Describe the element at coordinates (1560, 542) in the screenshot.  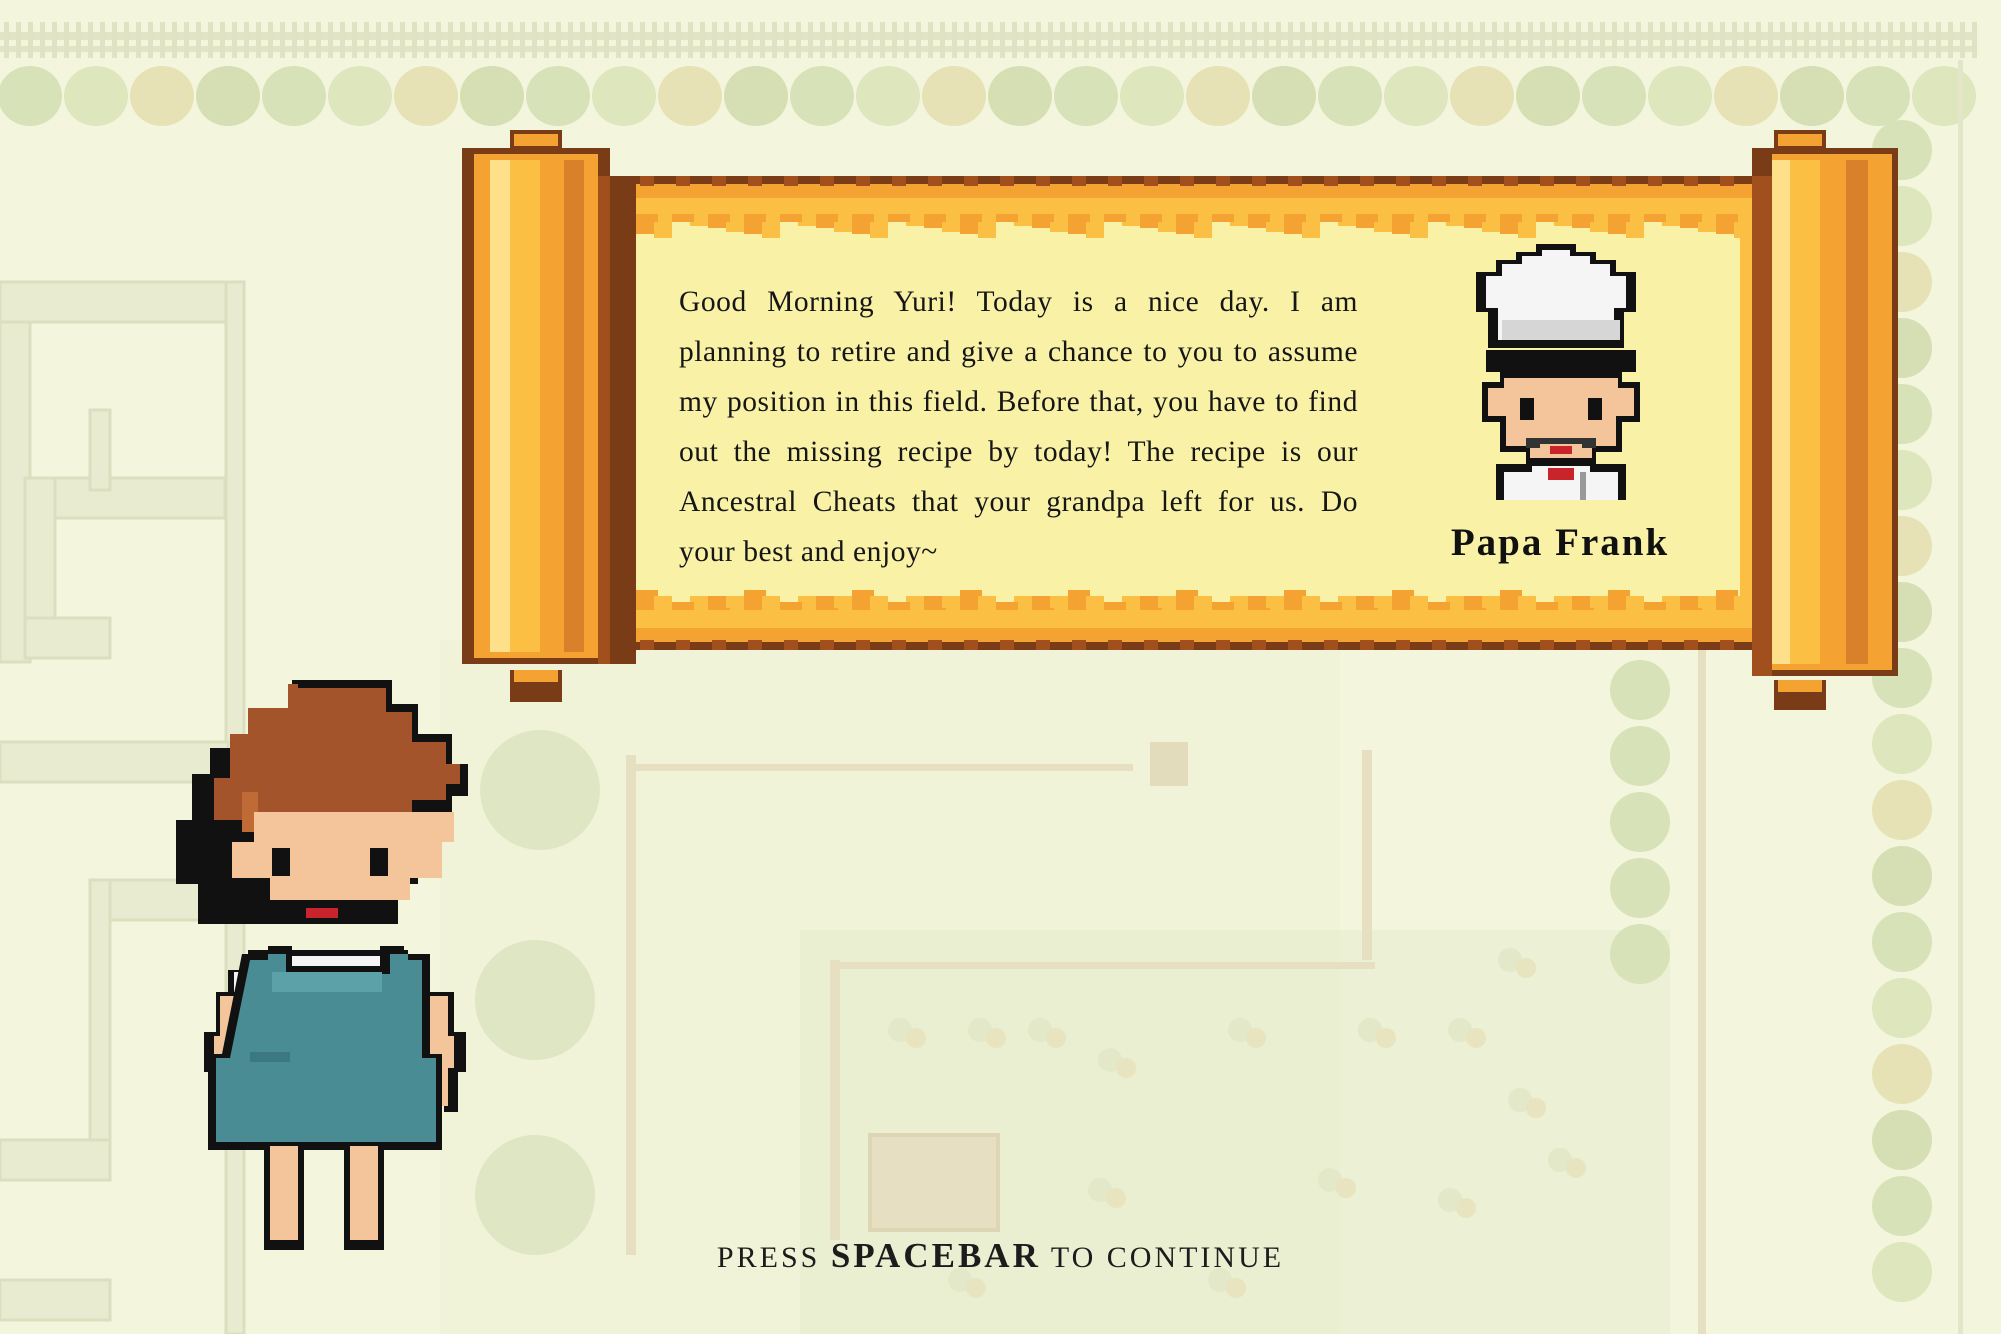
I see `speaker-name: Papa Frank` at that location.